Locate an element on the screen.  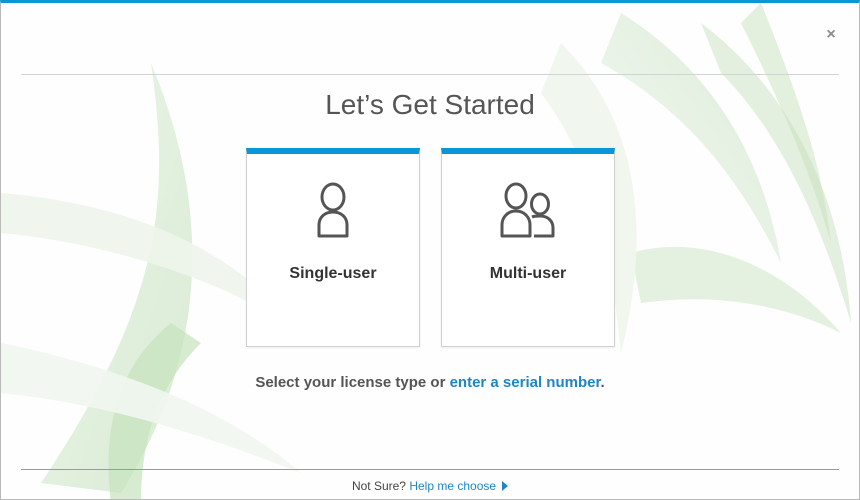
page-title: Let’s Get Started is located at coordinates (430, 104).